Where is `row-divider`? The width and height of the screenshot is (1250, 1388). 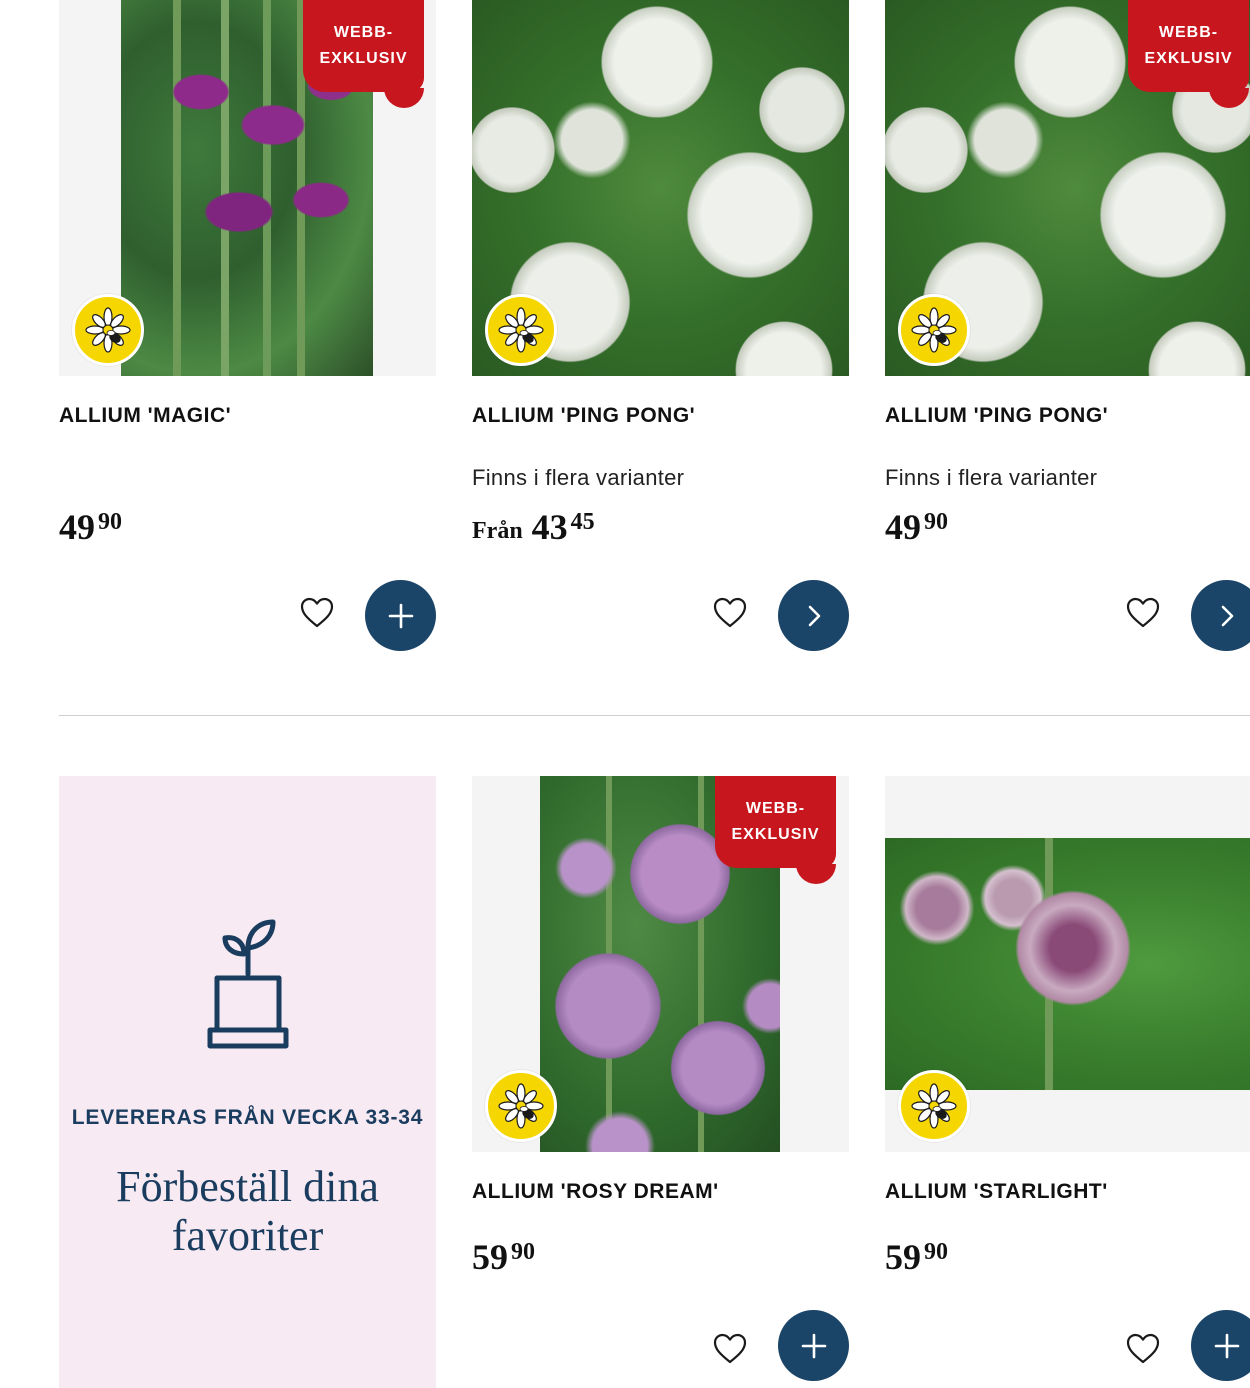
row-divider is located at coordinates (654, 715).